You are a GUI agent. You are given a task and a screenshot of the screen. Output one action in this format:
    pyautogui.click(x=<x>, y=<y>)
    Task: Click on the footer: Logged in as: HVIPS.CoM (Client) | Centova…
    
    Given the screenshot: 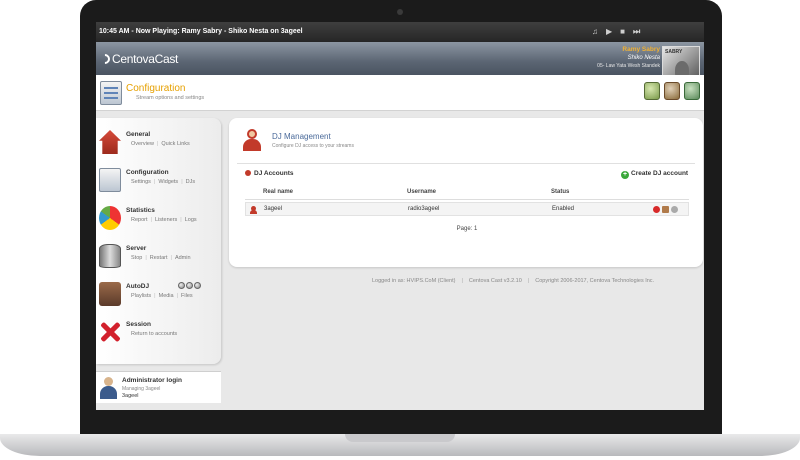 What is the action you would take?
    pyautogui.click(x=513, y=281)
    